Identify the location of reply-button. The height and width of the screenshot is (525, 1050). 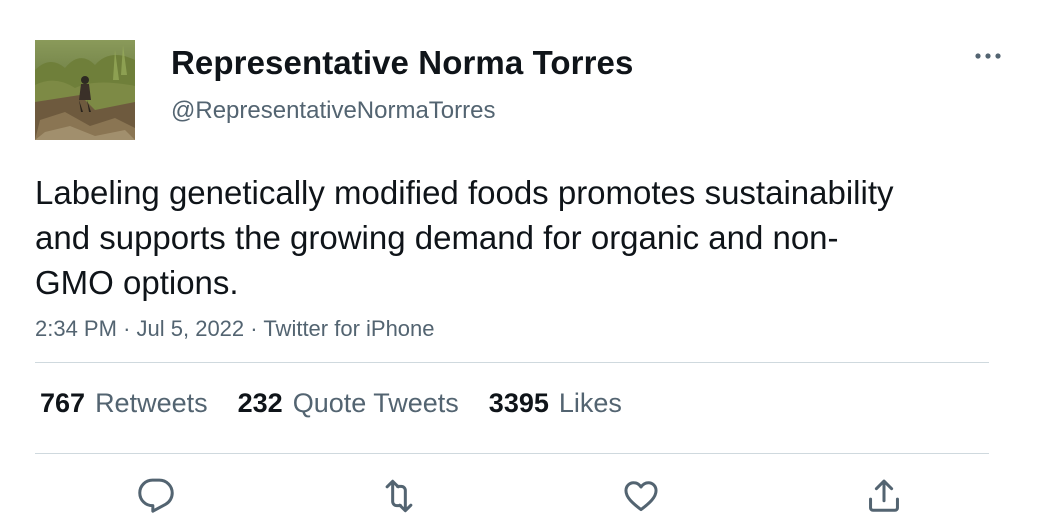
(156, 496).